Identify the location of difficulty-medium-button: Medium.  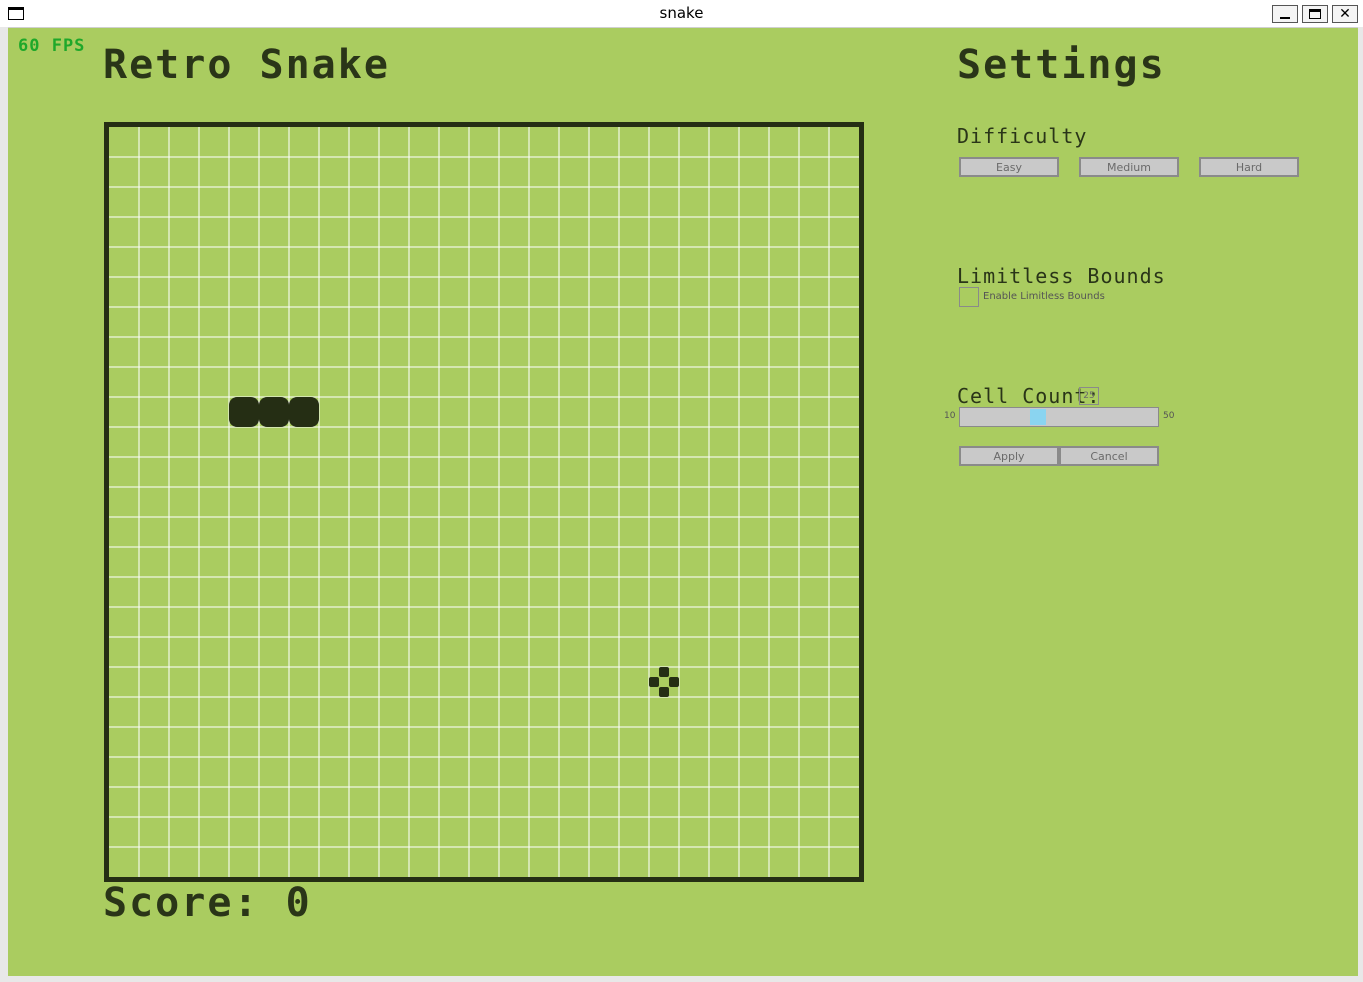
(1129, 167).